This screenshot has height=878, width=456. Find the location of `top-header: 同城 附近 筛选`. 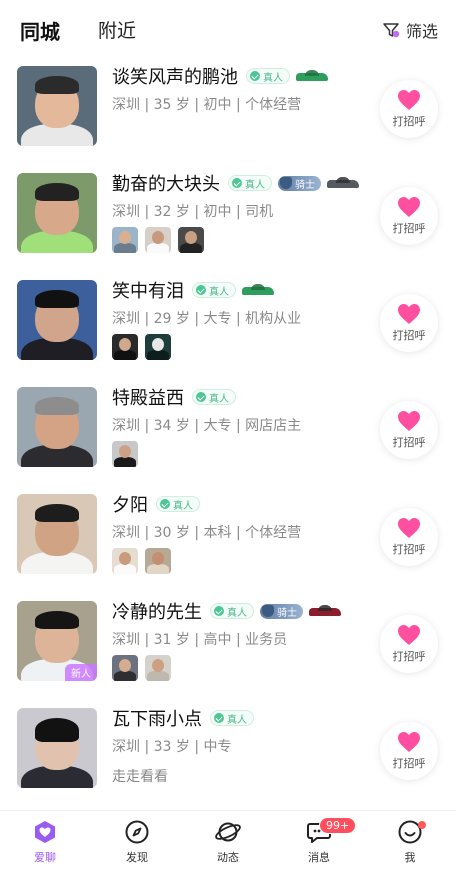

top-header: 同城 附近 筛选 is located at coordinates (228, 29).